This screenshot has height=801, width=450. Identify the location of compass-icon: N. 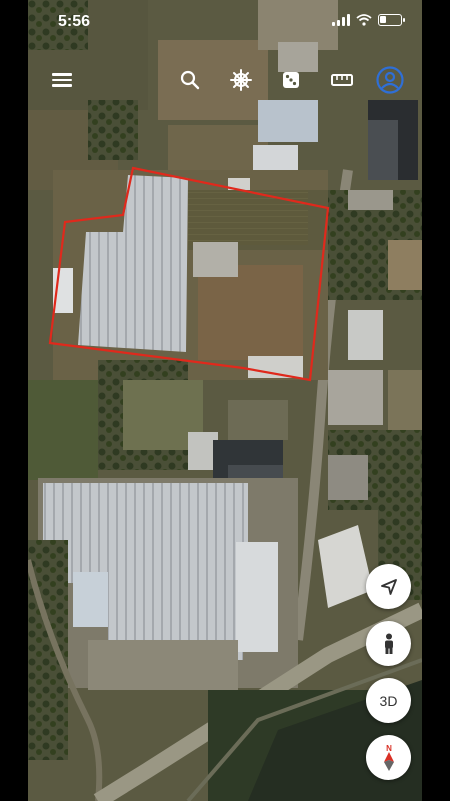
(388, 757).